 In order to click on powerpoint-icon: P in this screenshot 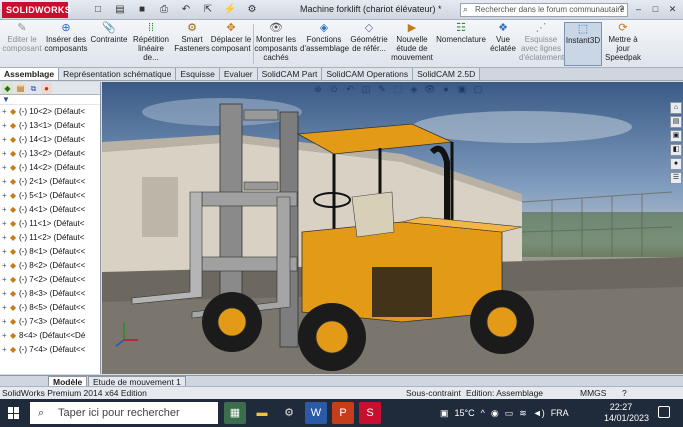, I will do `click(343, 413)`.